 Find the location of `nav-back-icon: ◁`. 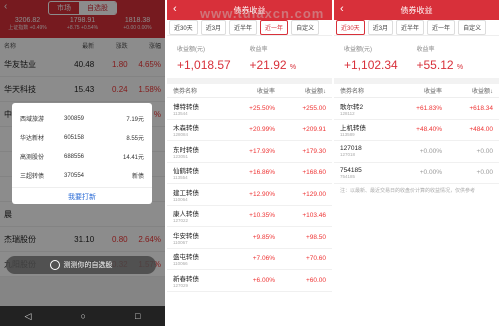

nav-back-icon: ◁ is located at coordinates (28, 316).